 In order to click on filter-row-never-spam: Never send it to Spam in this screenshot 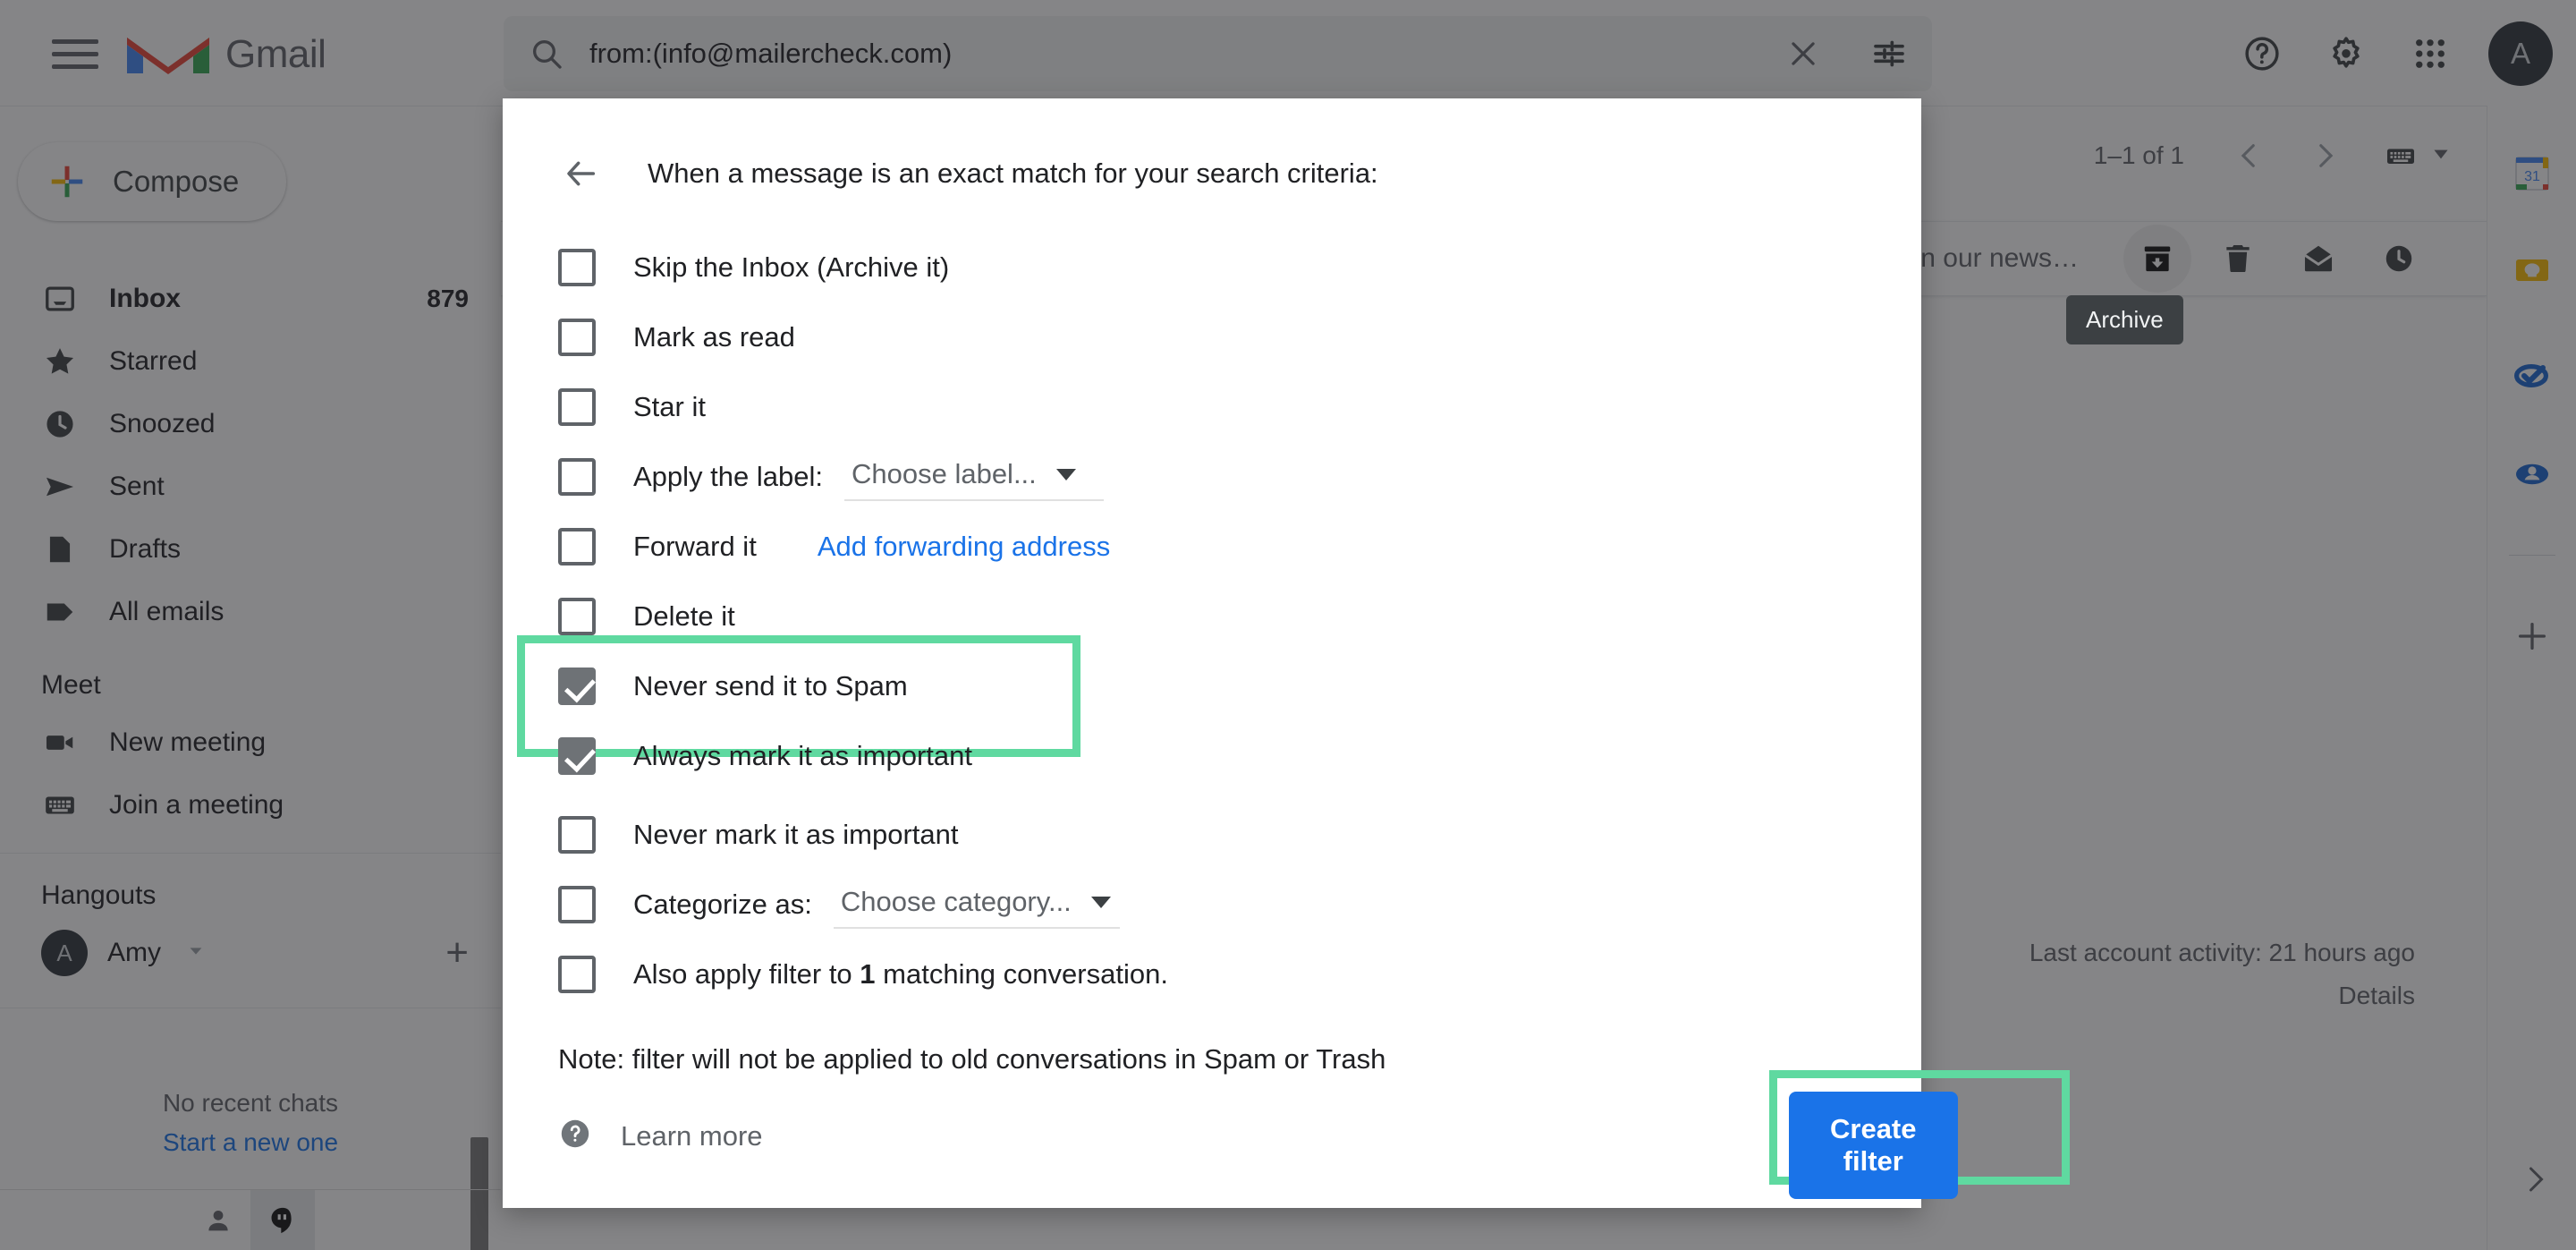, I will do `click(1219, 696)`.